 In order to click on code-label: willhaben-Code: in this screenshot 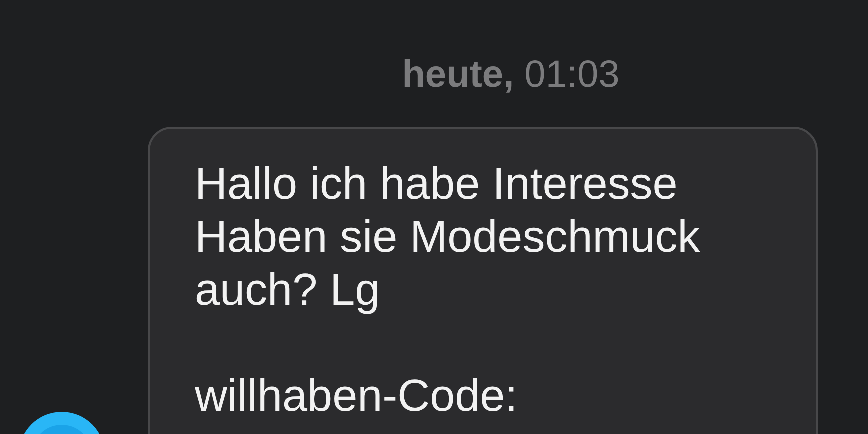, I will do `click(357, 395)`.